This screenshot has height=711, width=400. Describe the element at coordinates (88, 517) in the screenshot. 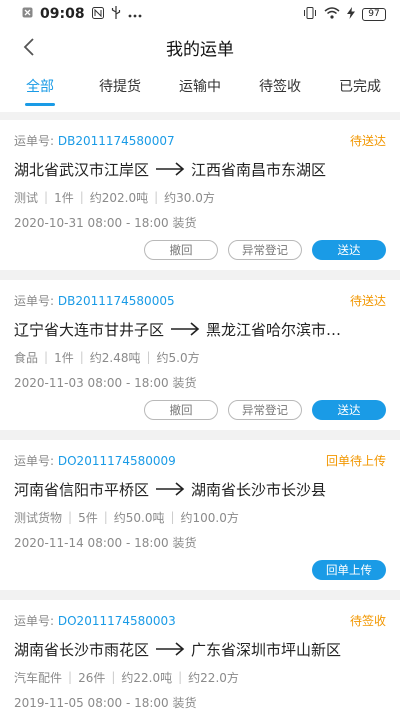

I see `piece-count: 5件` at that location.